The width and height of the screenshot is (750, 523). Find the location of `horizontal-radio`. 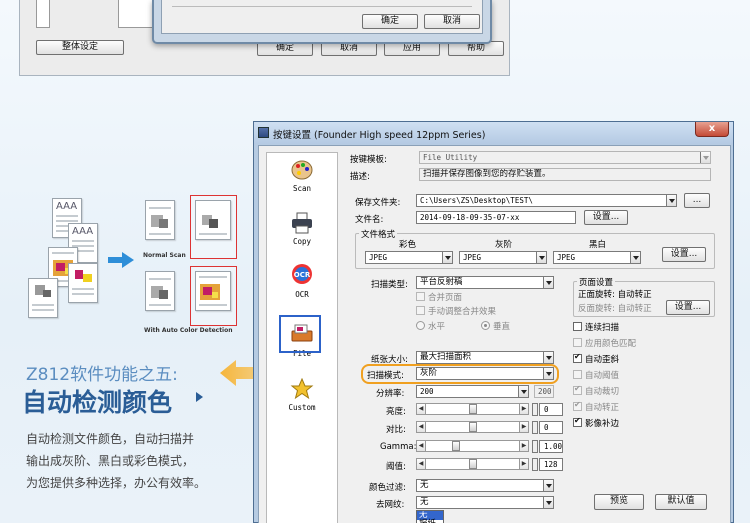

horizontal-radio is located at coordinates (420, 325).